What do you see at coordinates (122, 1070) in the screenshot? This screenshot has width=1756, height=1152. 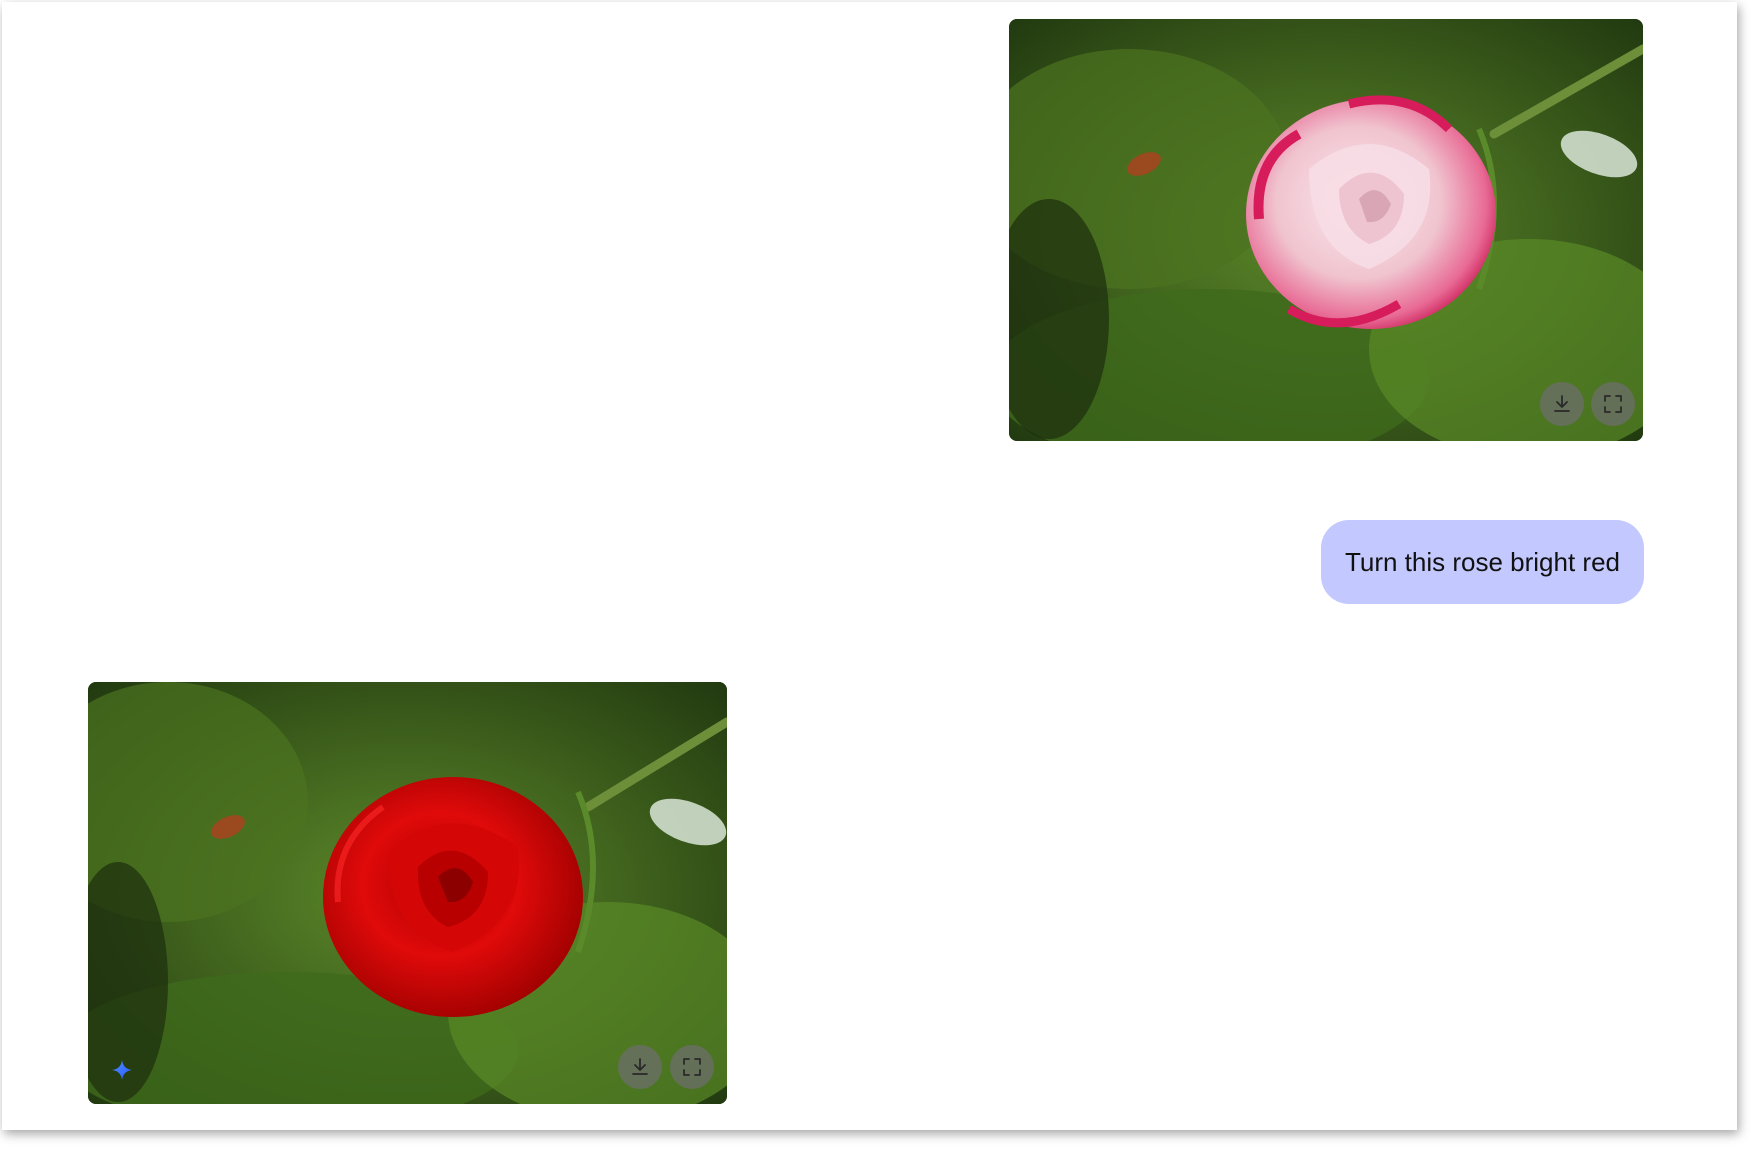 I see `sparkle-icon` at bounding box center [122, 1070].